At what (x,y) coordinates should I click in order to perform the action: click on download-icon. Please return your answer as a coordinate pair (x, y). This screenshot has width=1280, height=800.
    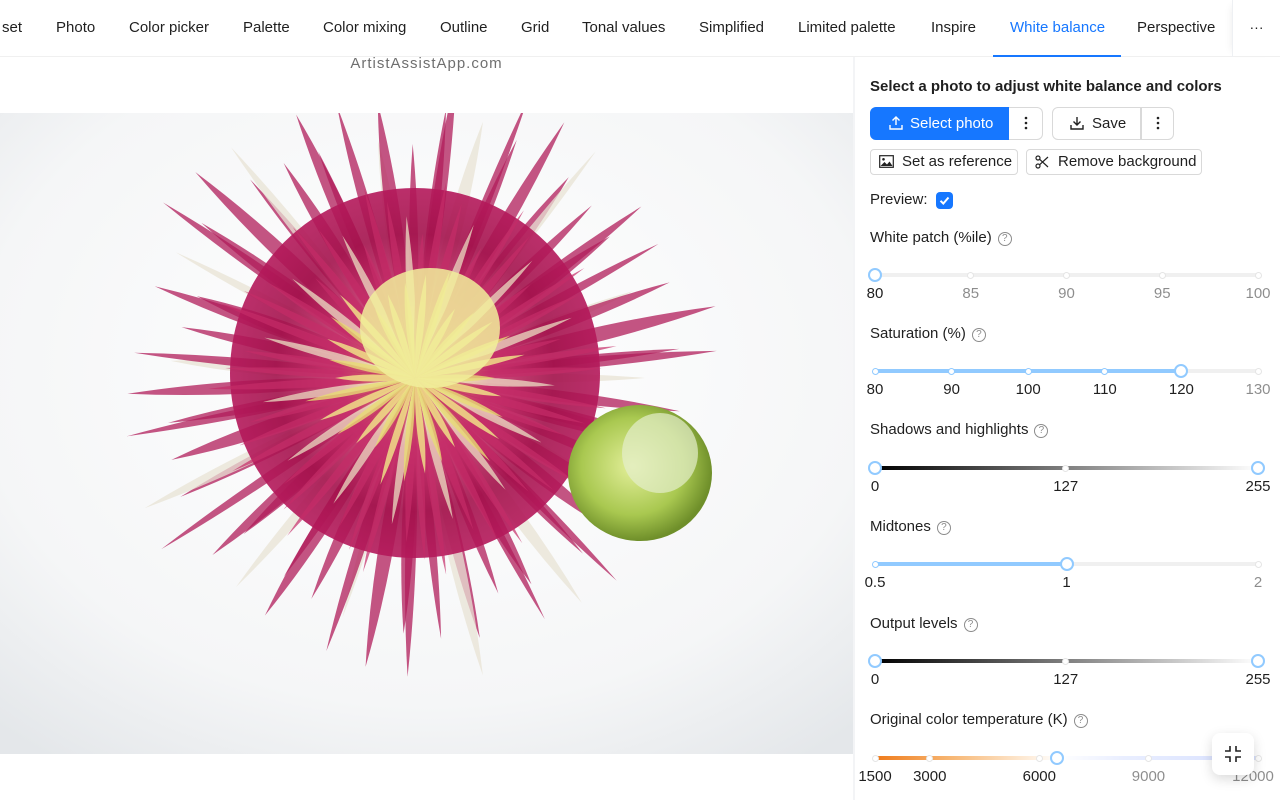
    Looking at the image, I should click on (1077, 123).